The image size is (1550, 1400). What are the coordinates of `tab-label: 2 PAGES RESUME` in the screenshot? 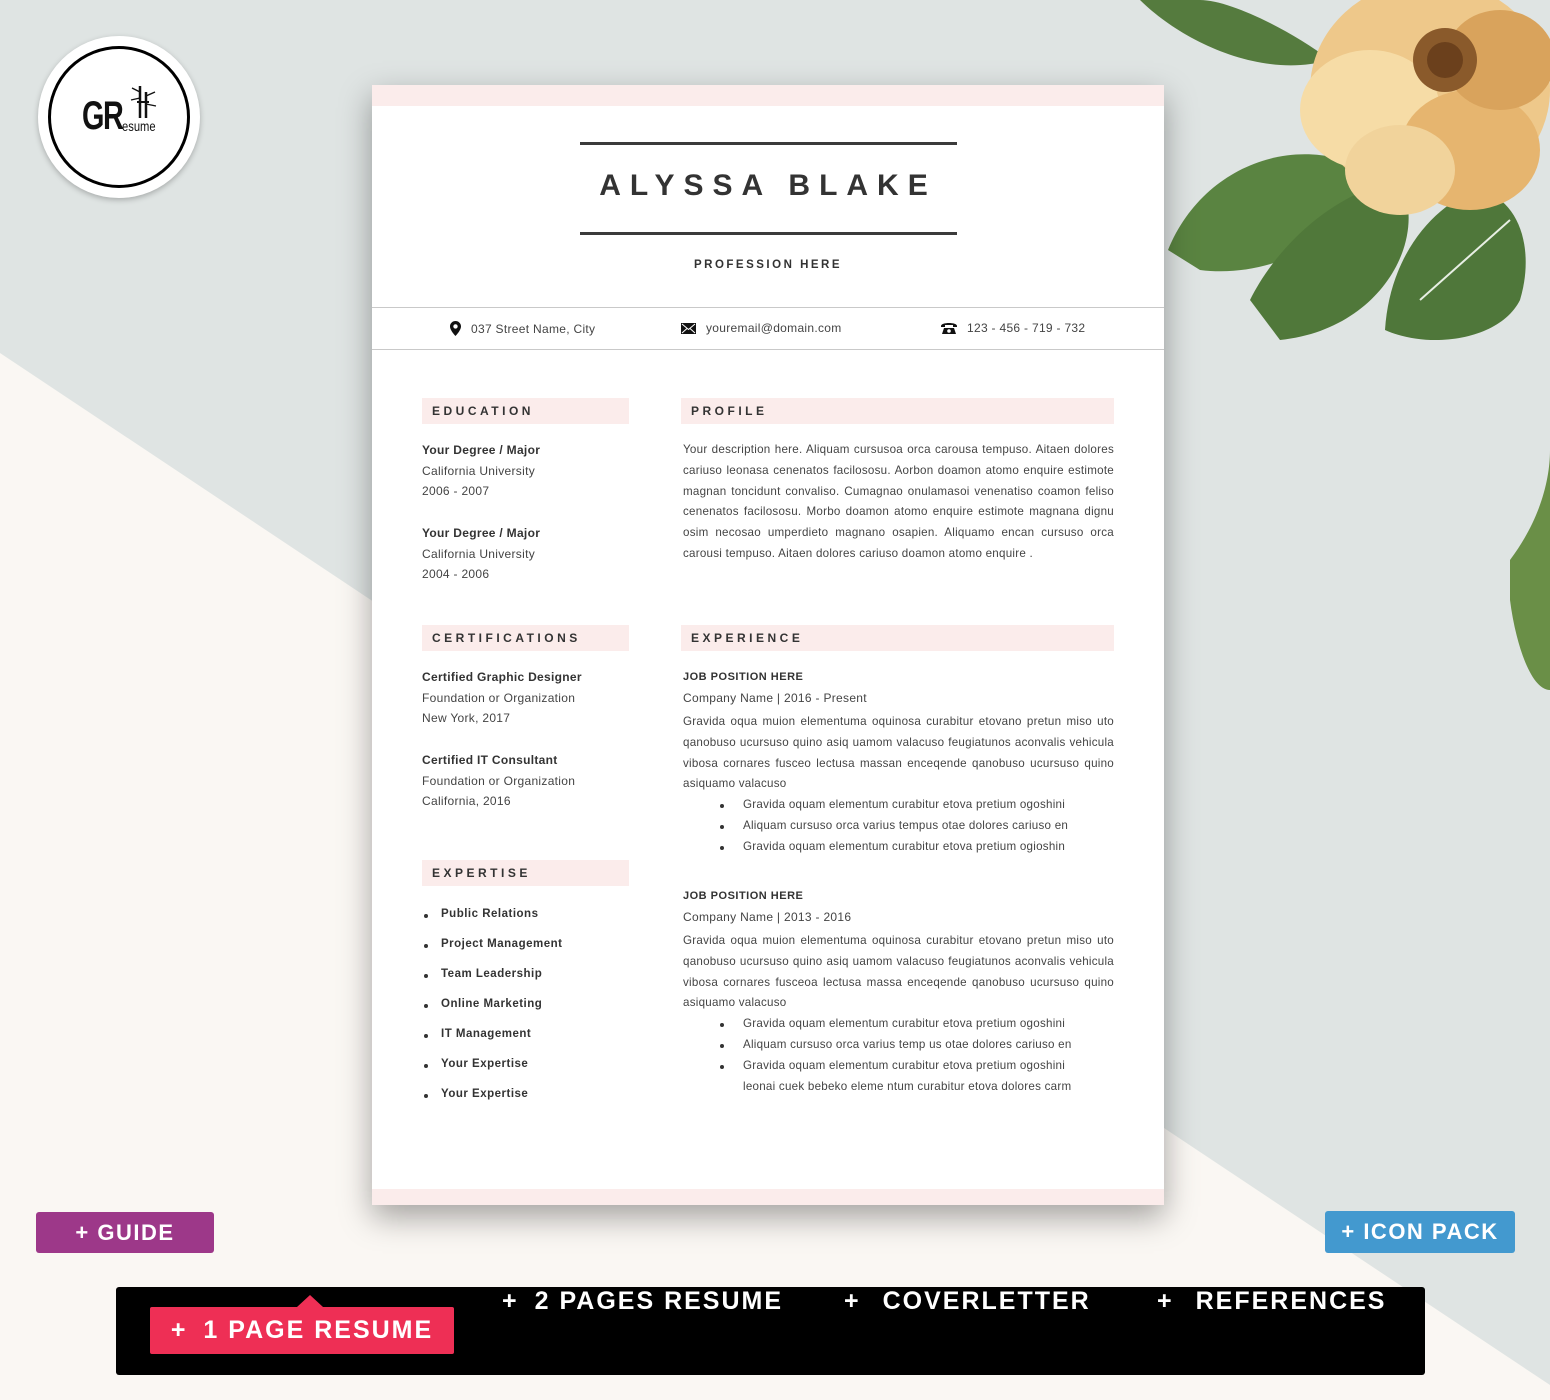 It's located at (659, 1301).